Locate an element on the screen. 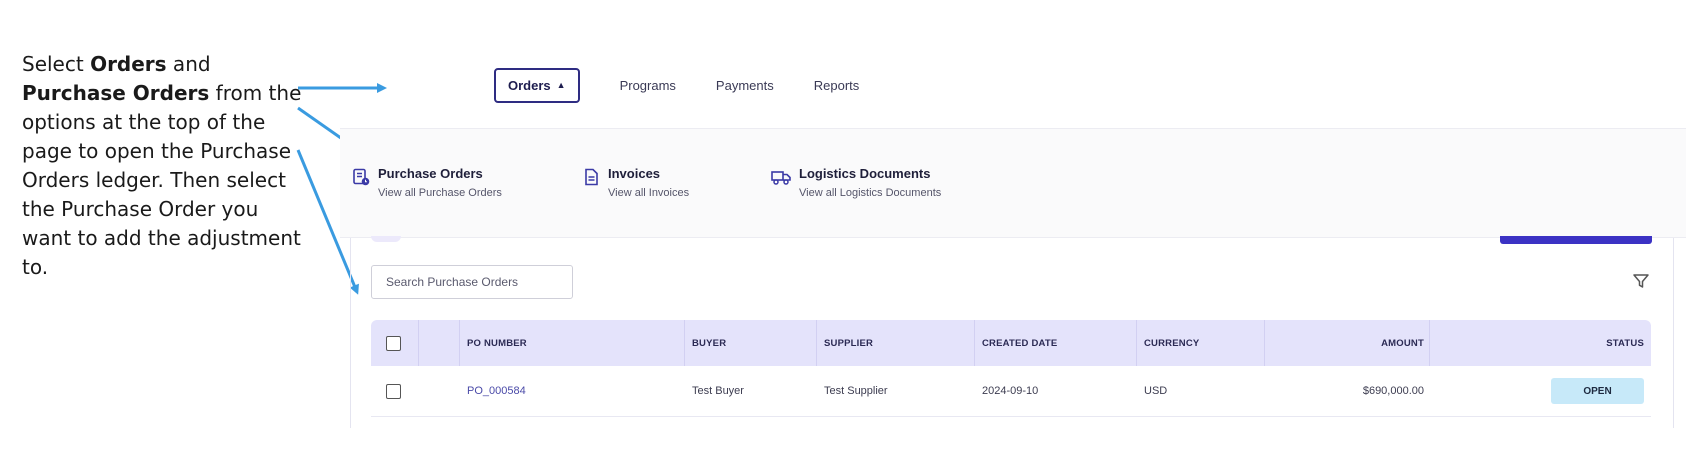 The image size is (1702, 475). menu-item-title: Purchase Orders is located at coordinates (430, 173).